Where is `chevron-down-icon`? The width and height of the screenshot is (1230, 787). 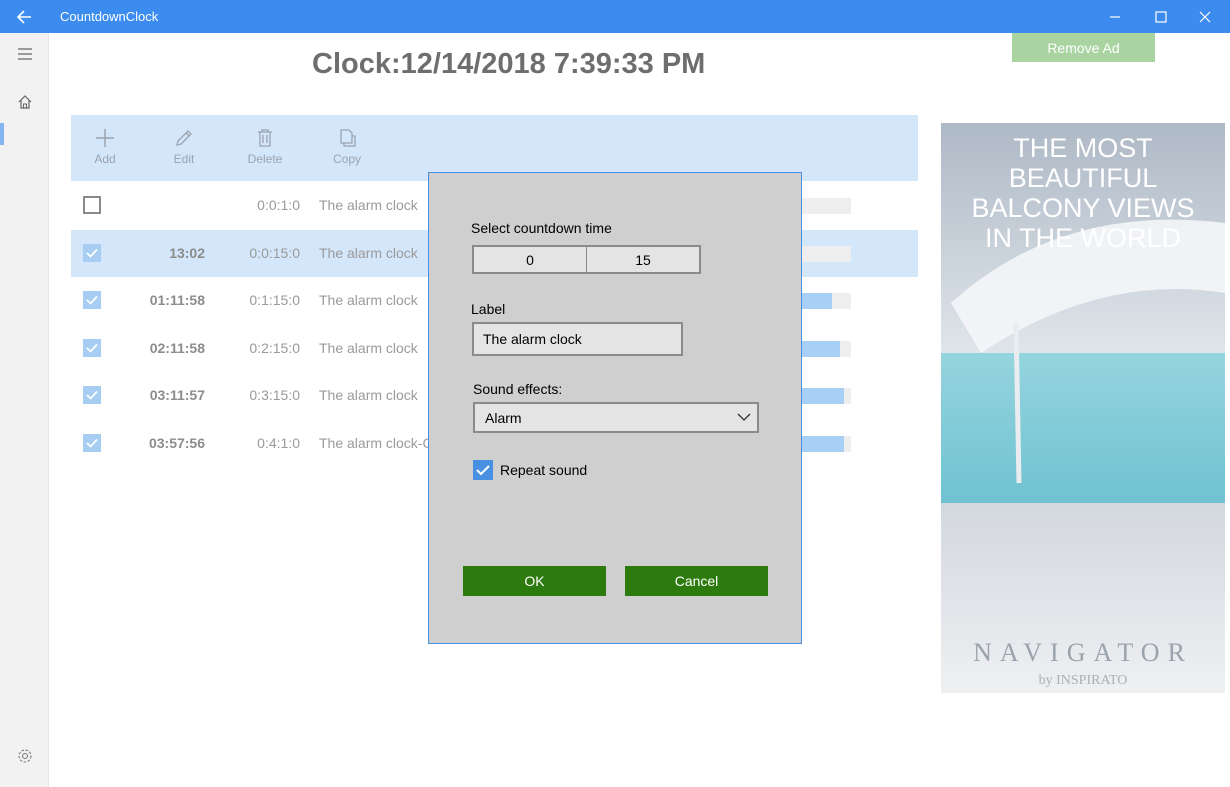 chevron-down-icon is located at coordinates (744, 417).